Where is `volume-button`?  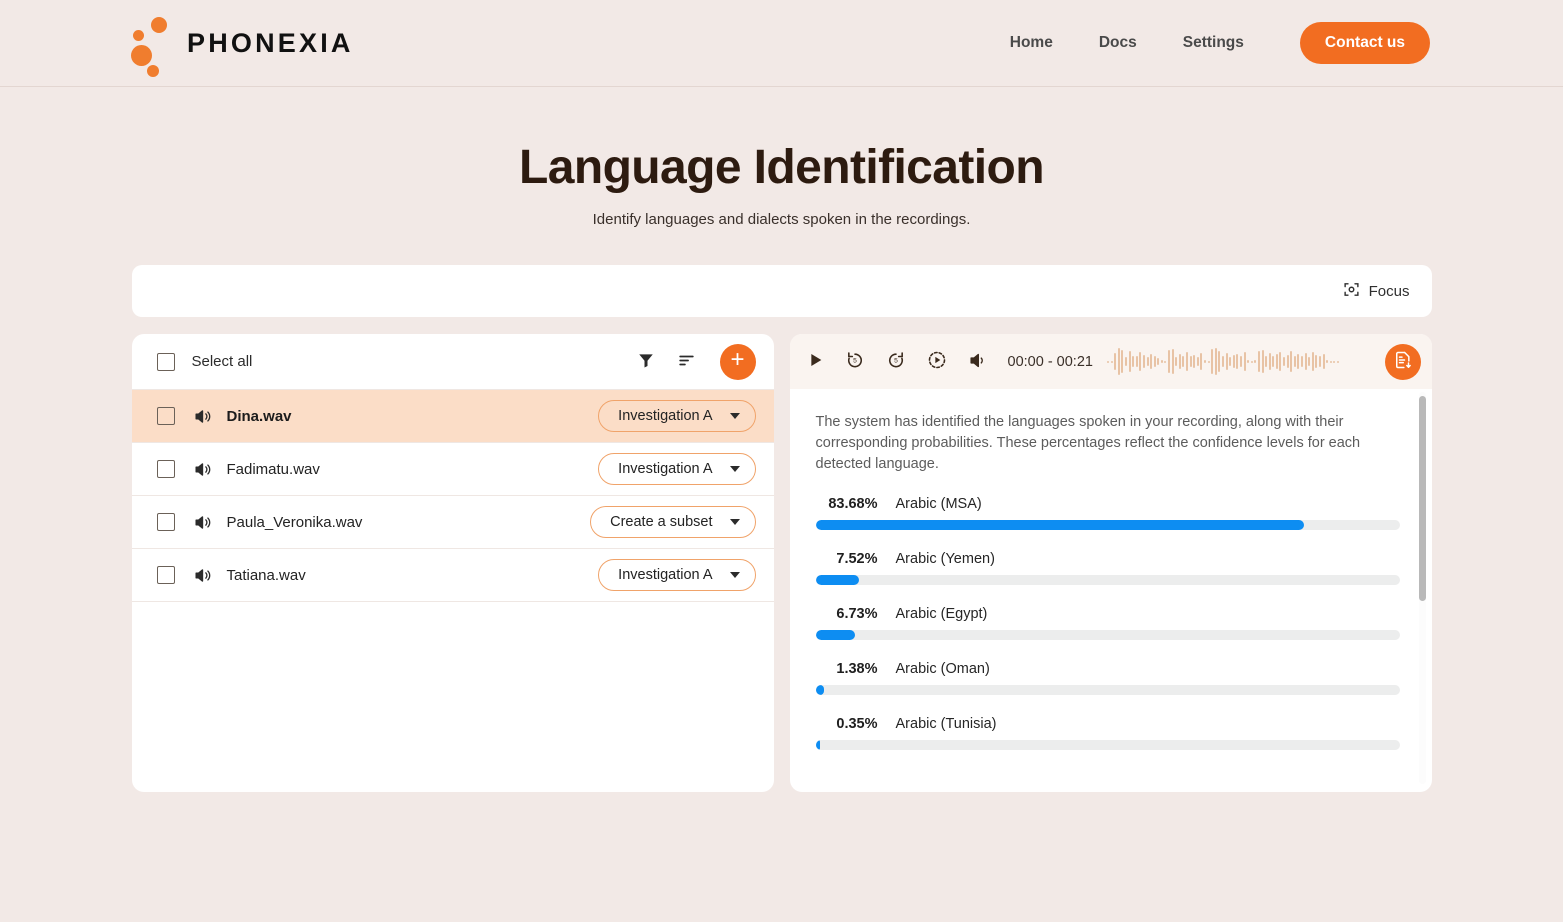
volume-button is located at coordinates (977, 362).